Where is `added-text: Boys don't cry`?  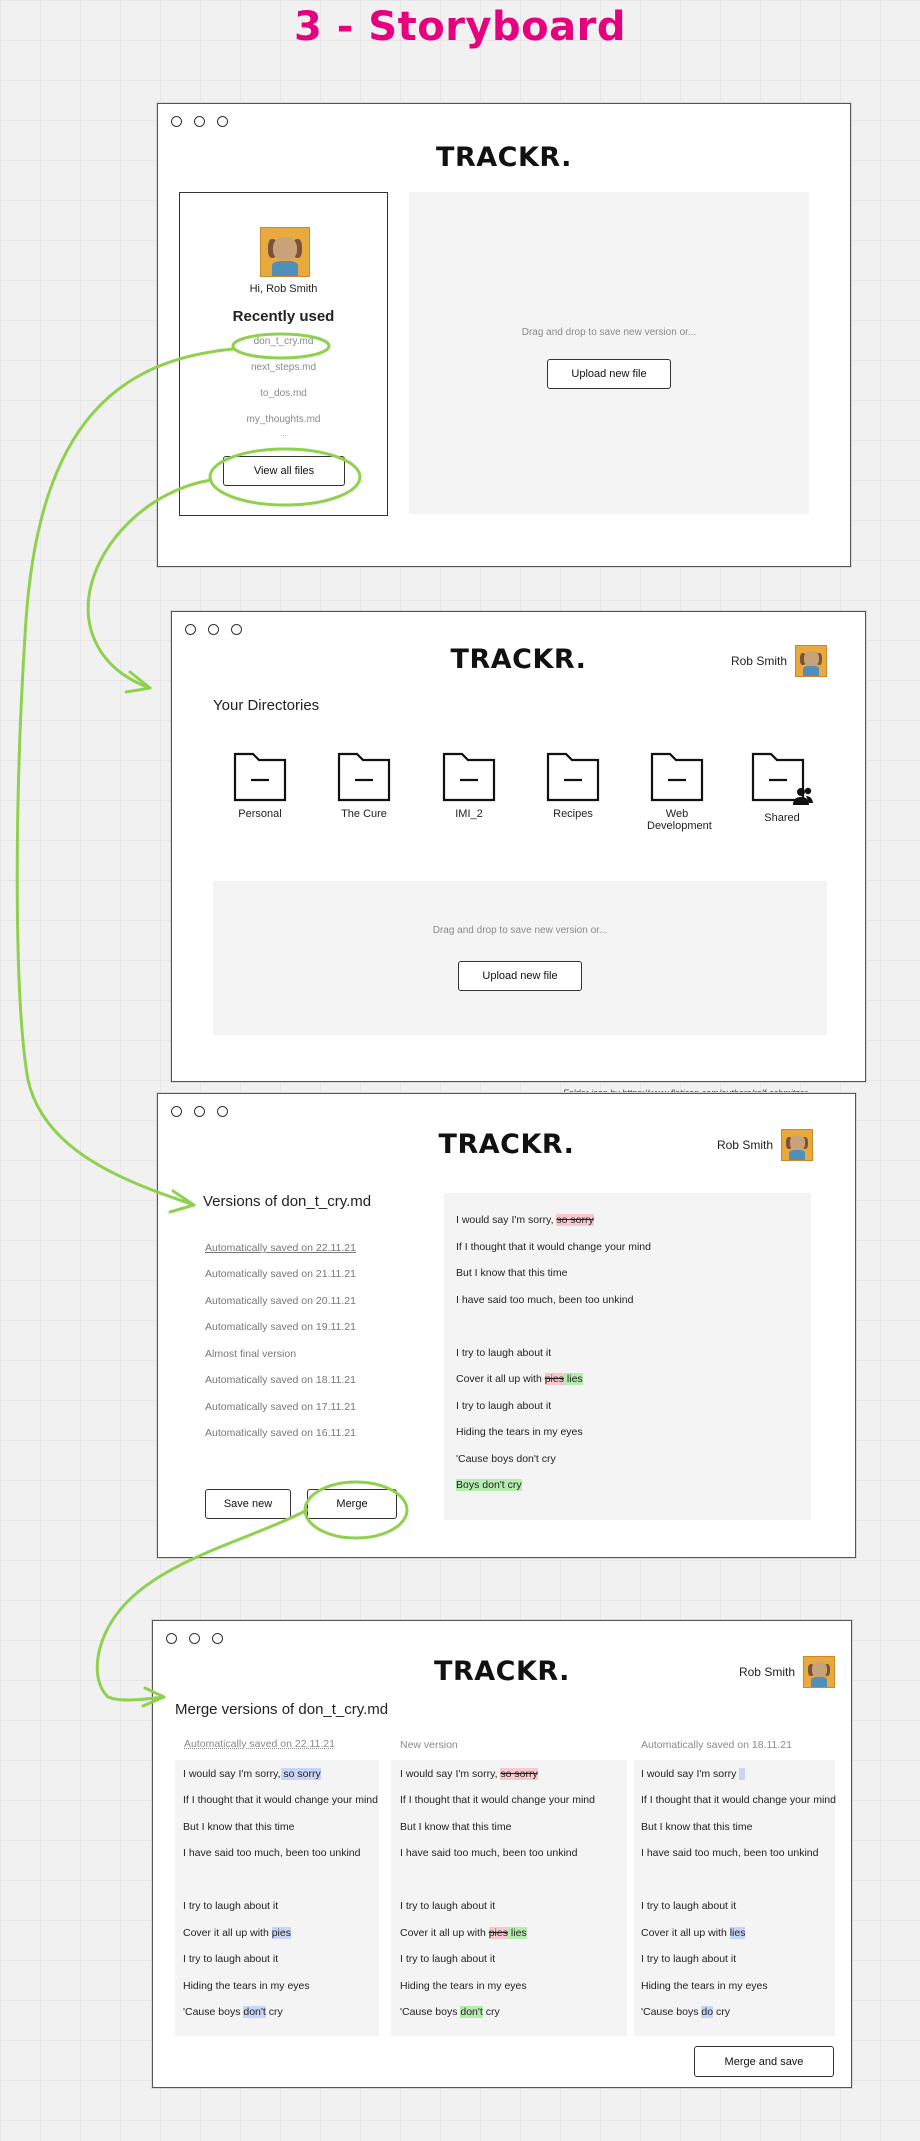 added-text: Boys don't cry is located at coordinates (489, 1485).